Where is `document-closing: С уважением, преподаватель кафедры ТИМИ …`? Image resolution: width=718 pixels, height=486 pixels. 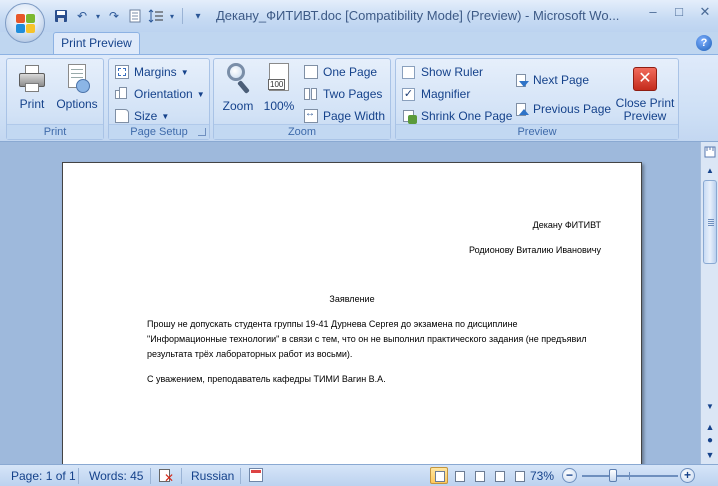 document-closing: С уважением, преподаватель кафедры ТИМИ … is located at coordinates (266, 379).